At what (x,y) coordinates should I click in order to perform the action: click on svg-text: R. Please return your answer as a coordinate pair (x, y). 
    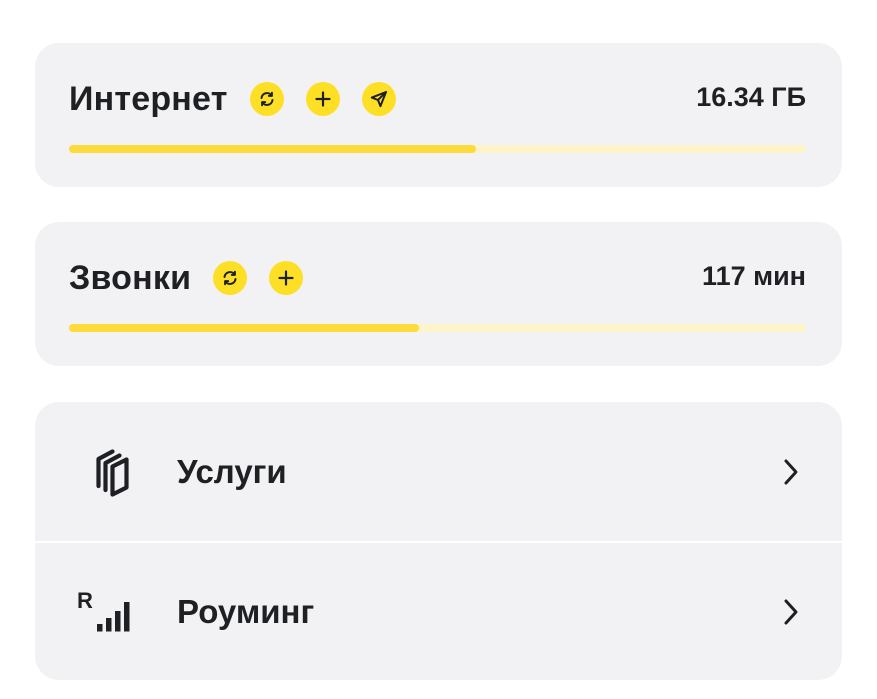
    Looking at the image, I should click on (85, 600).